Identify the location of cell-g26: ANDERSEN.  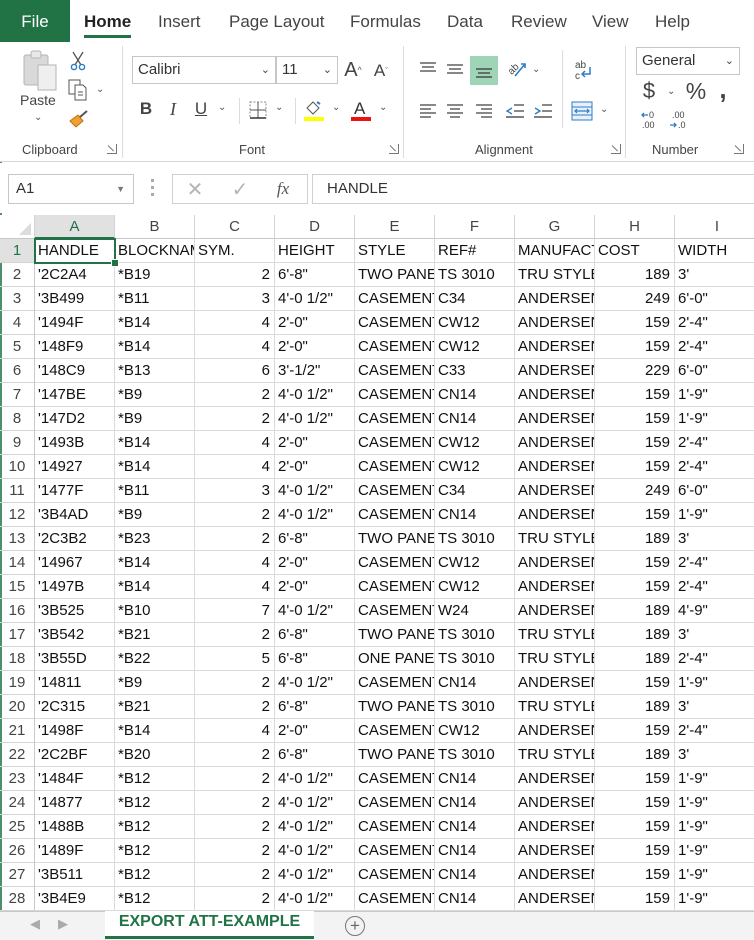
(555, 851).